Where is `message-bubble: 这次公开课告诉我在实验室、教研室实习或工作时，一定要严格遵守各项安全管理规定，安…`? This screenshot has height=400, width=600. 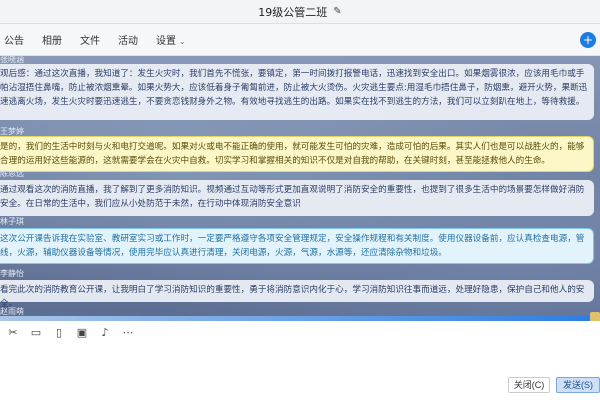
message-bubble: 这次公开课告诉我在实验室、教研室实习或工作时，一定要严格遵守各项安全管理规定，安… is located at coordinates (297, 246).